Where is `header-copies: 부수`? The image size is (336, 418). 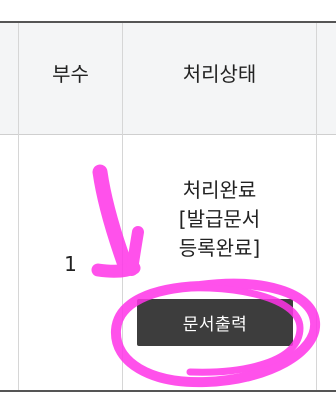
header-copies: 부수 is located at coordinates (70, 74).